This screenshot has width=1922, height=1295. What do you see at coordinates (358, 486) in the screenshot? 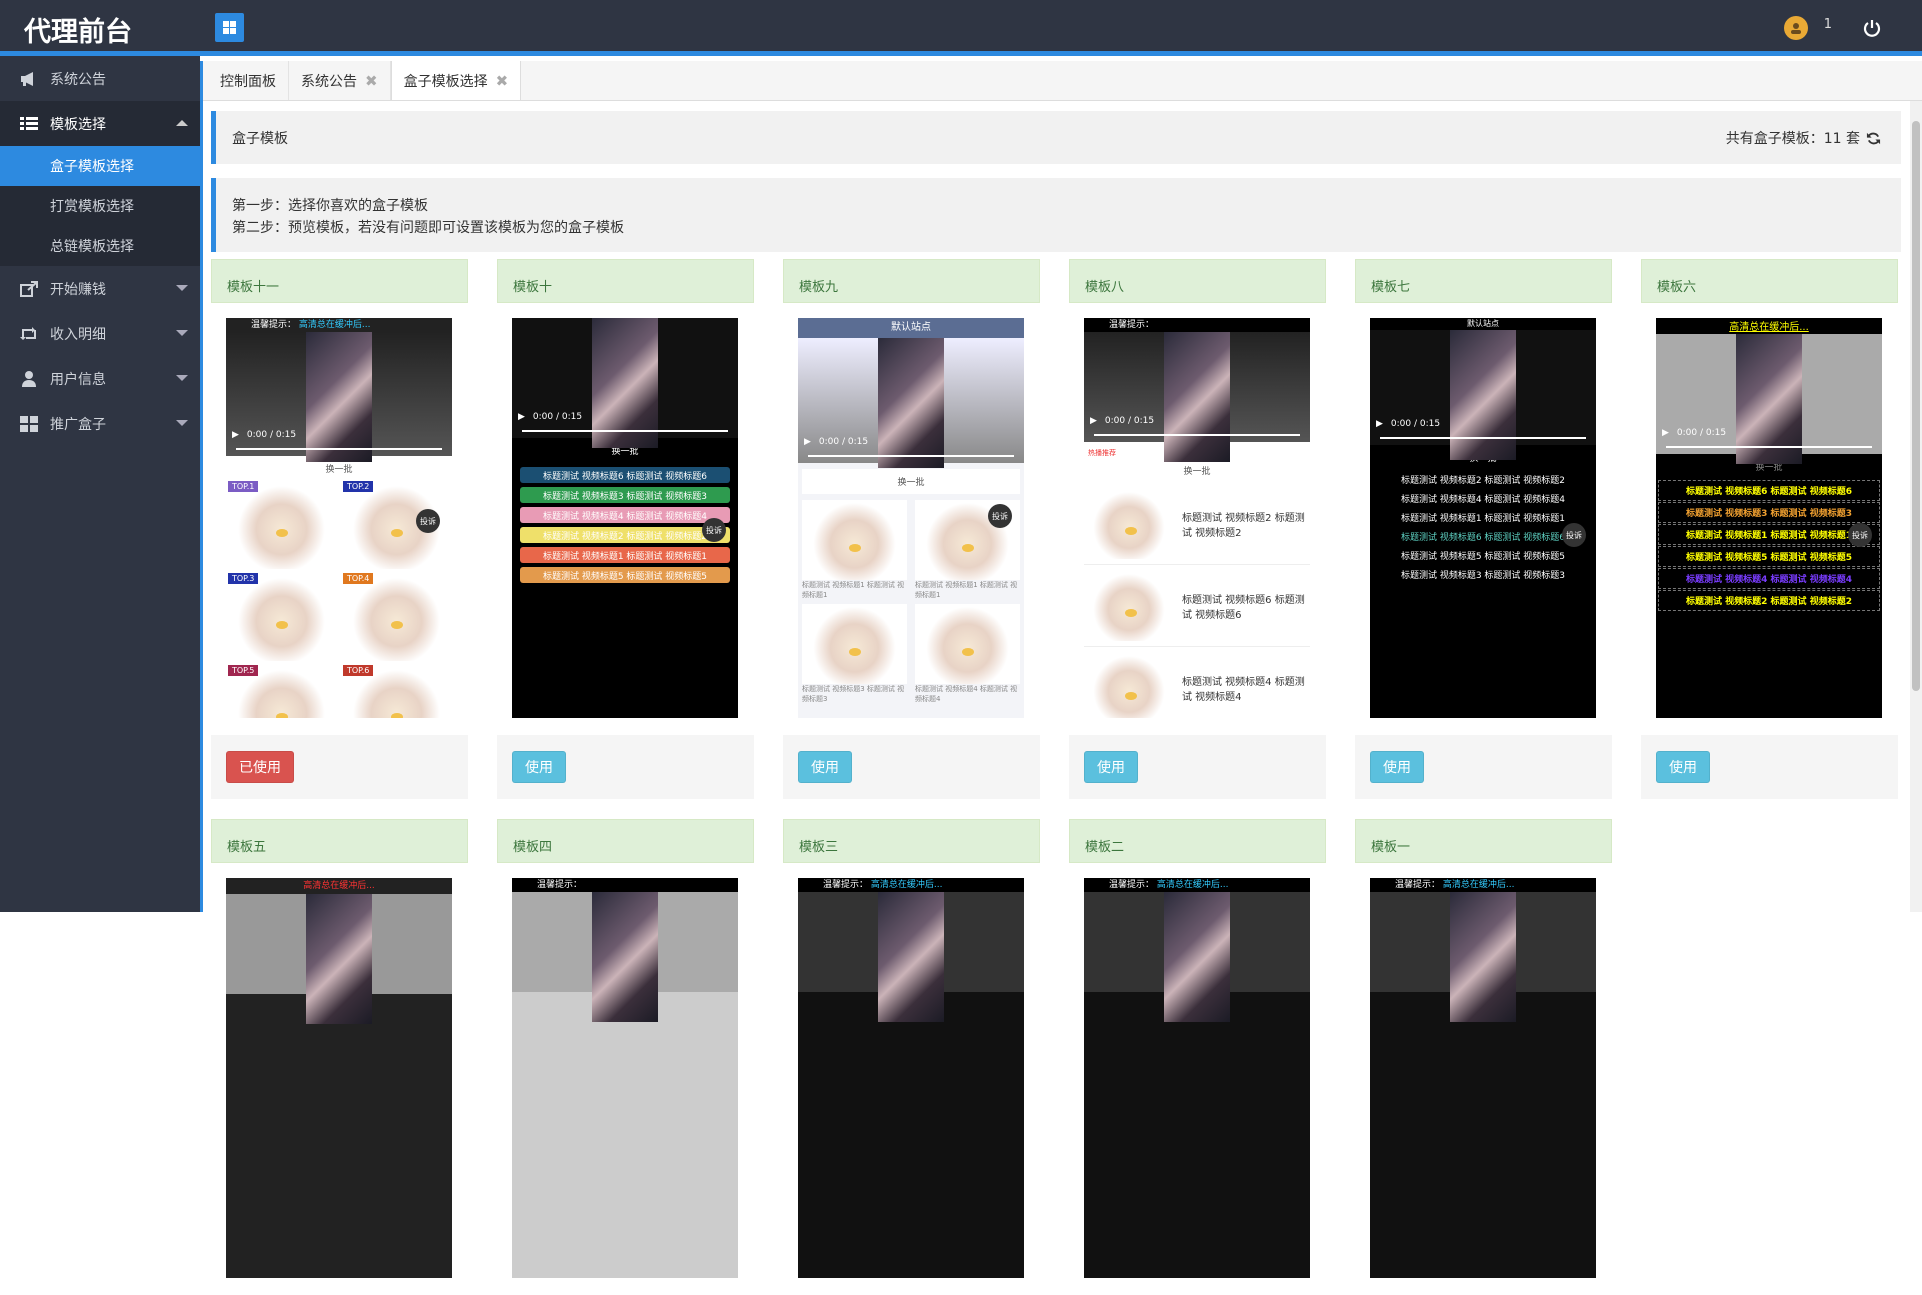
I see `top-label: TOP.2` at bounding box center [358, 486].